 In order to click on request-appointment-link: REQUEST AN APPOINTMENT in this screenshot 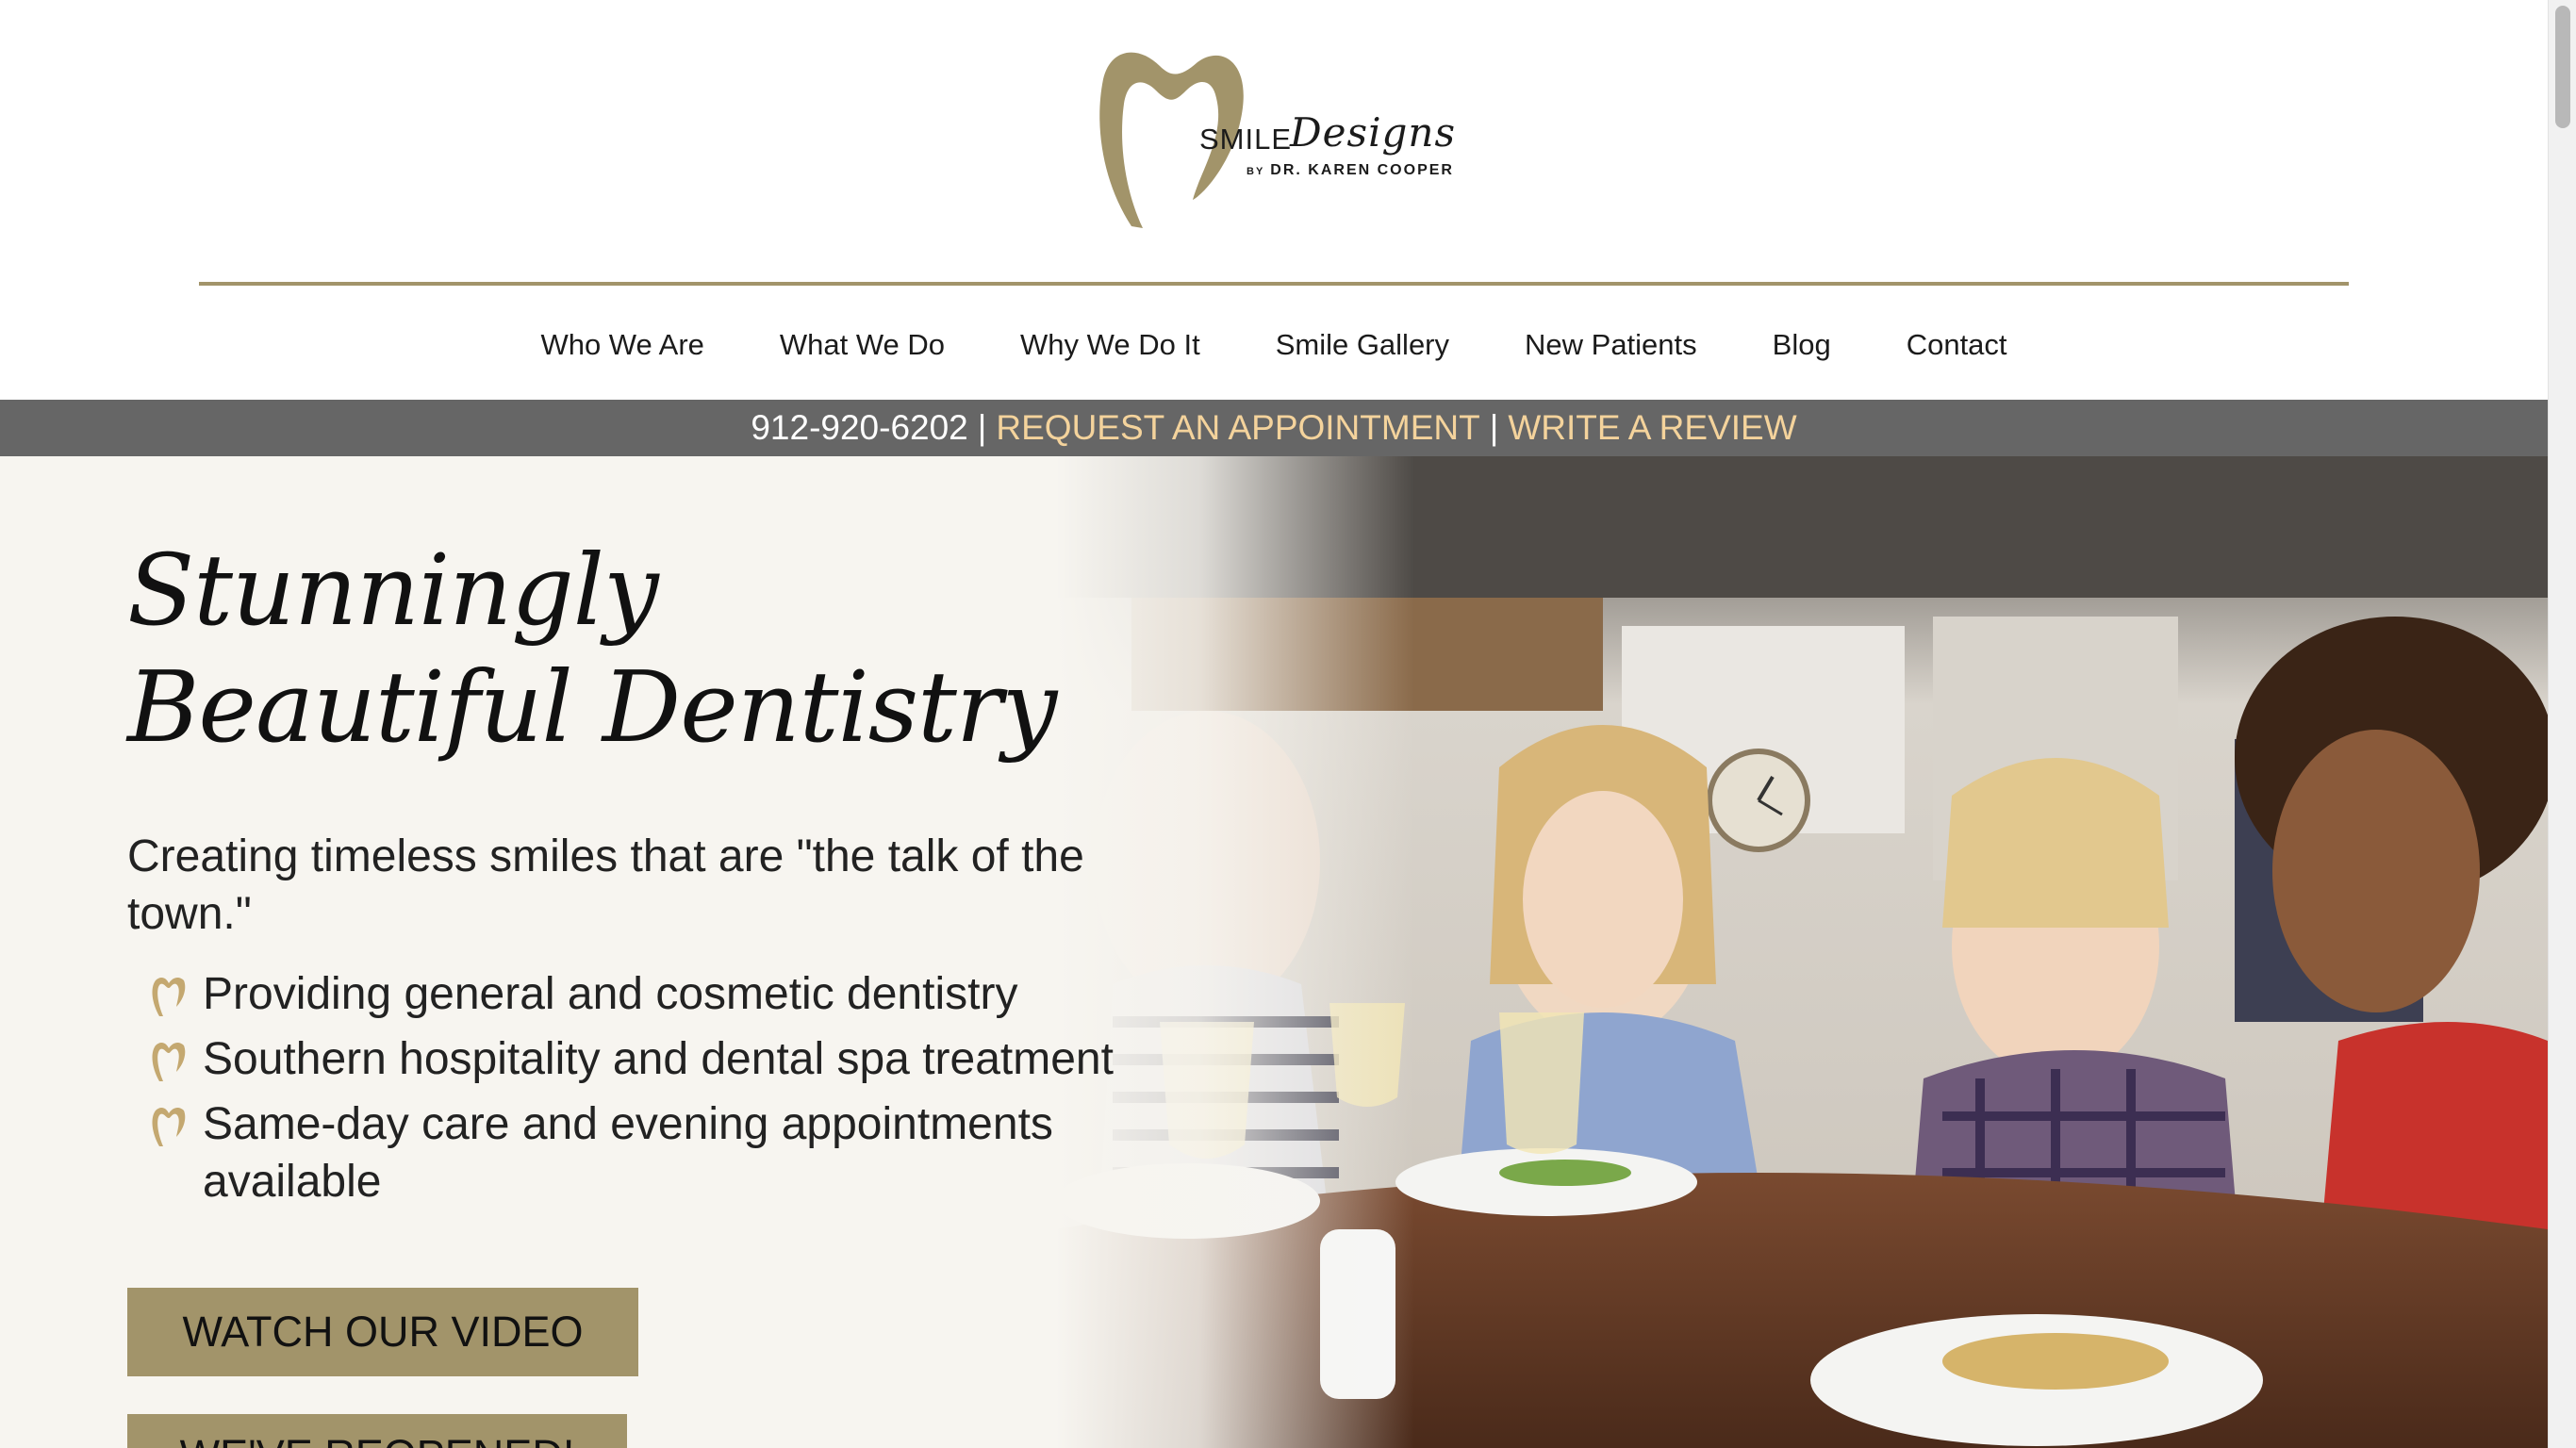, I will do `click(1237, 428)`.